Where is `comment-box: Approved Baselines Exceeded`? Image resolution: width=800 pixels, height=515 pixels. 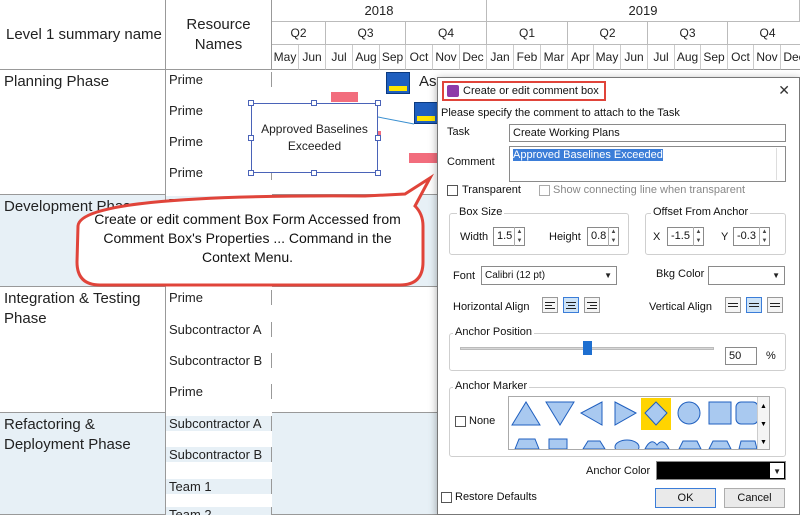 comment-box: Approved Baselines Exceeded is located at coordinates (314, 138).